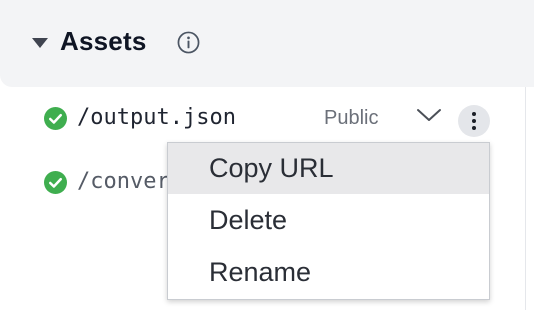  I want to click on chevron-down-icon, so click(429, 115).